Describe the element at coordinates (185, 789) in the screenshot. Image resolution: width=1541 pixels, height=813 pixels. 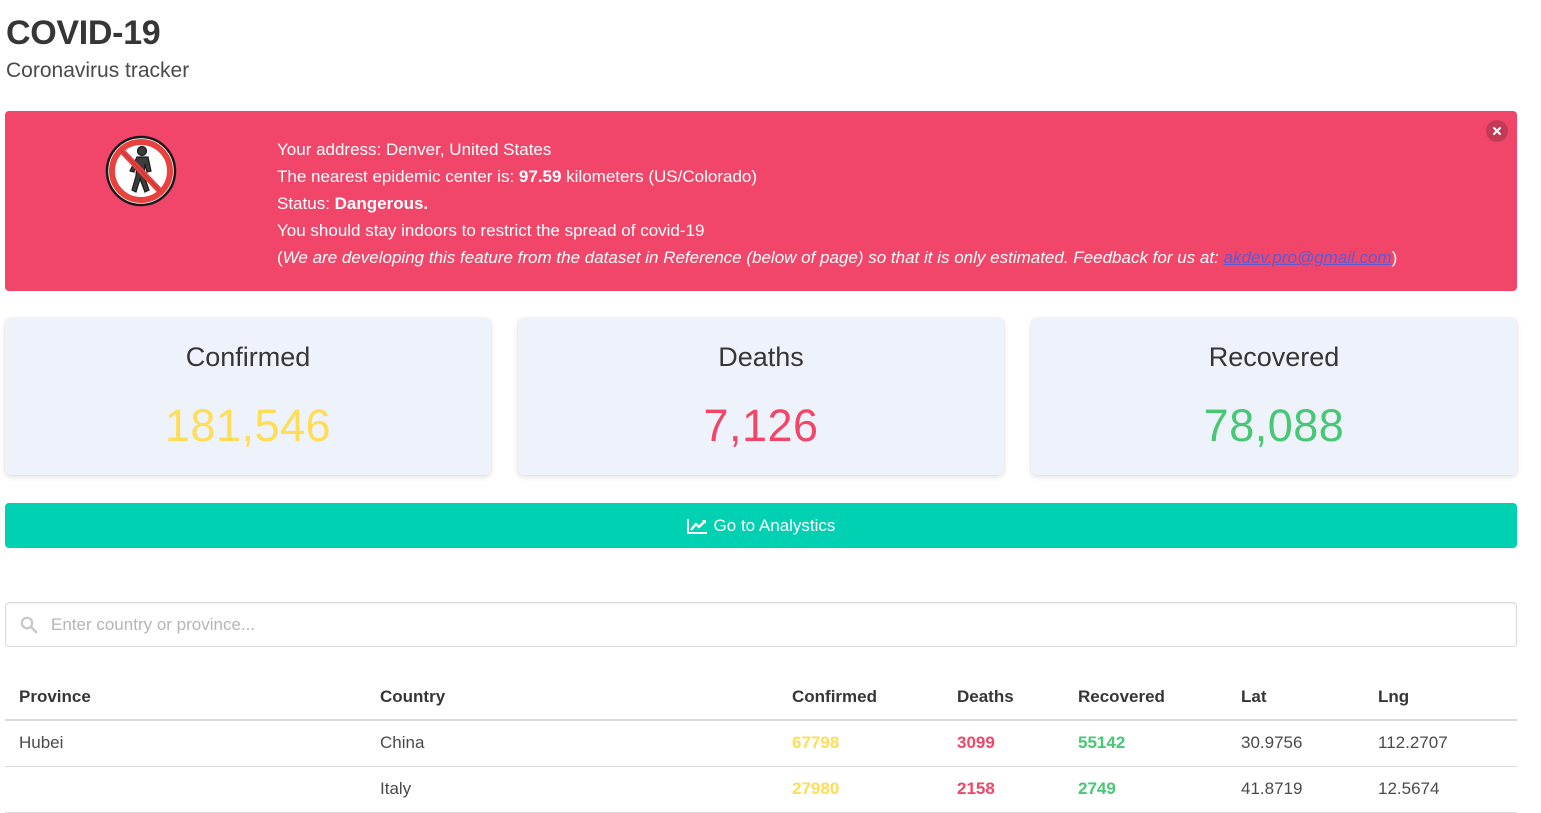
I see `province-cell` at that location.